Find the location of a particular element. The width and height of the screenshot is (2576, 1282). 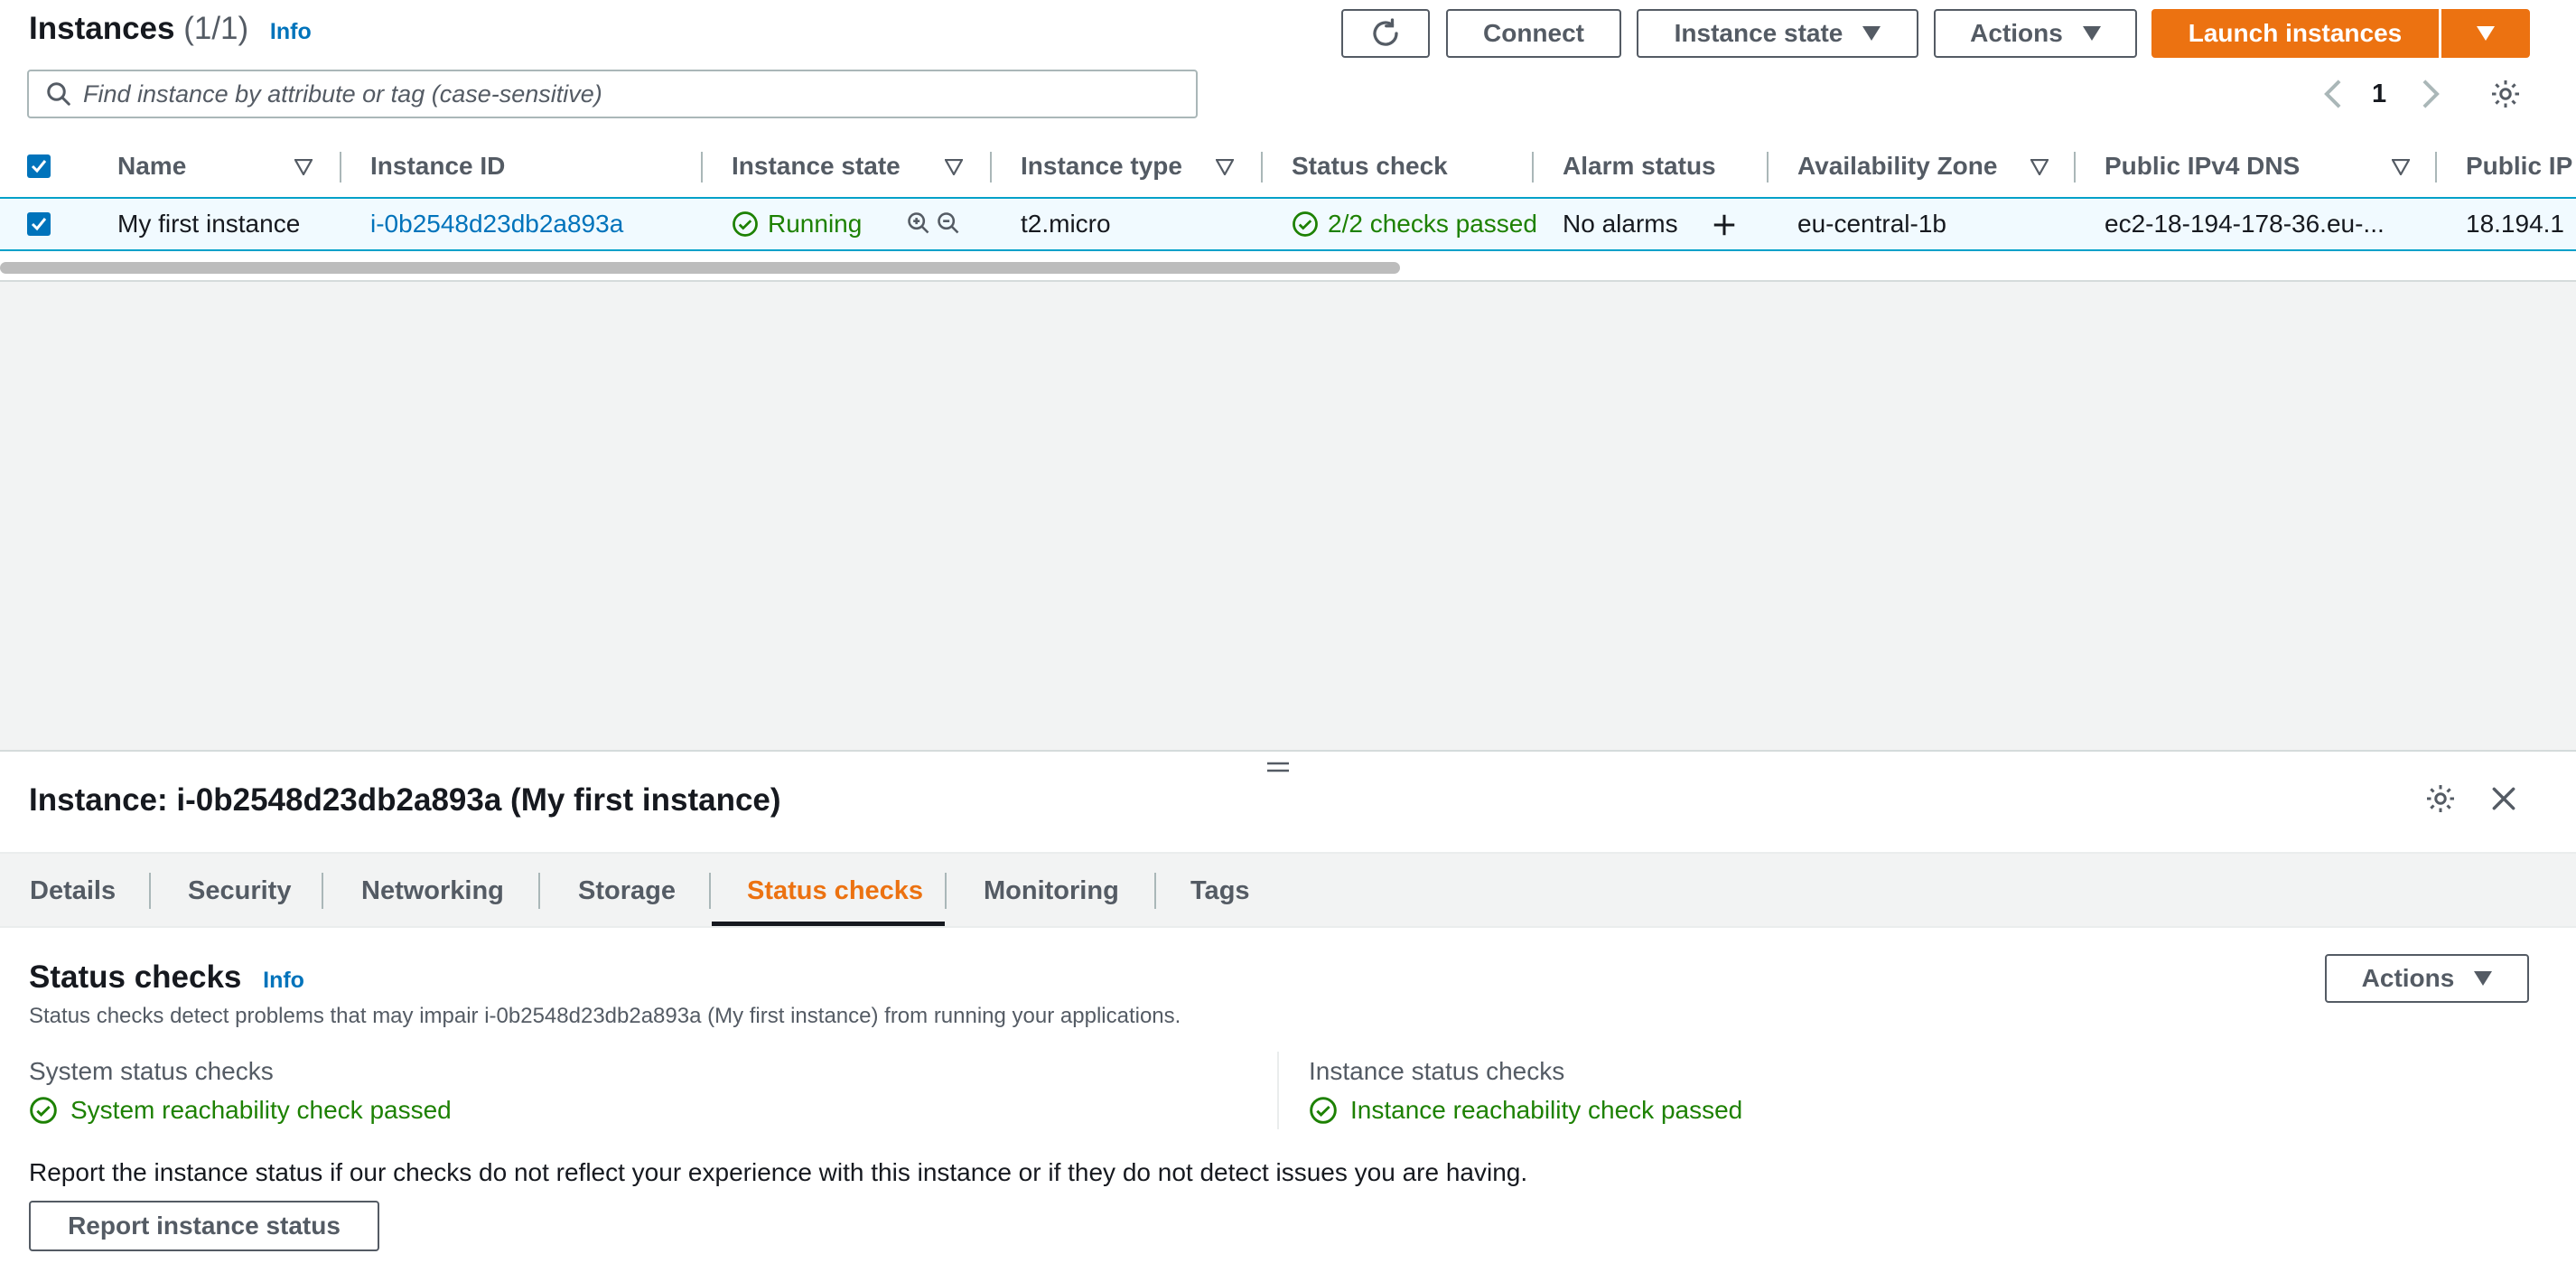

active-tab-indicator is located at coordinates (828, 924).